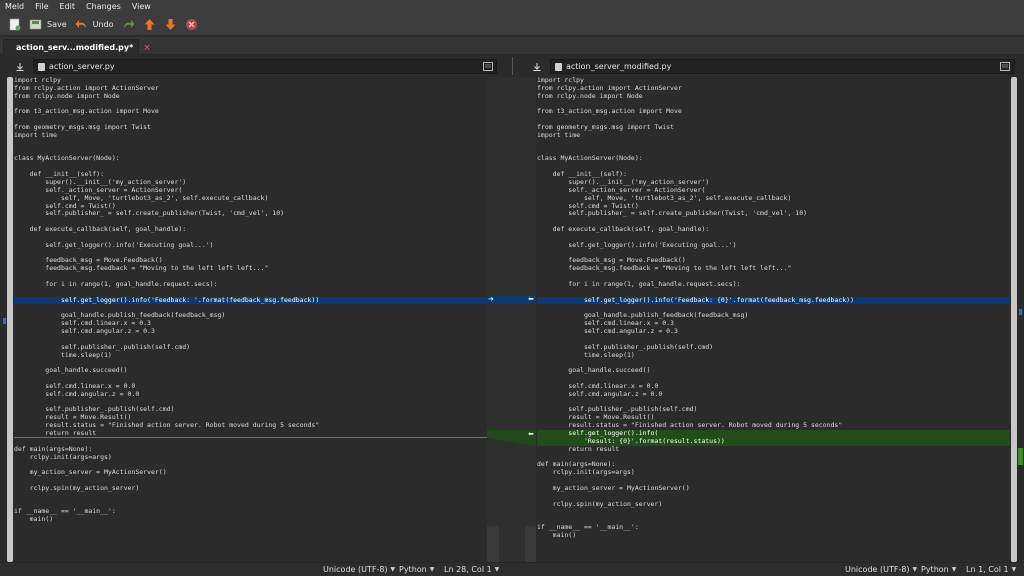 This screenshot has width=1024, height=576. What do you see at coordinates (491, 299) in the screenshot?
I see `copy-right-arrow-icon: ➔` at bounding box center [491, 299].